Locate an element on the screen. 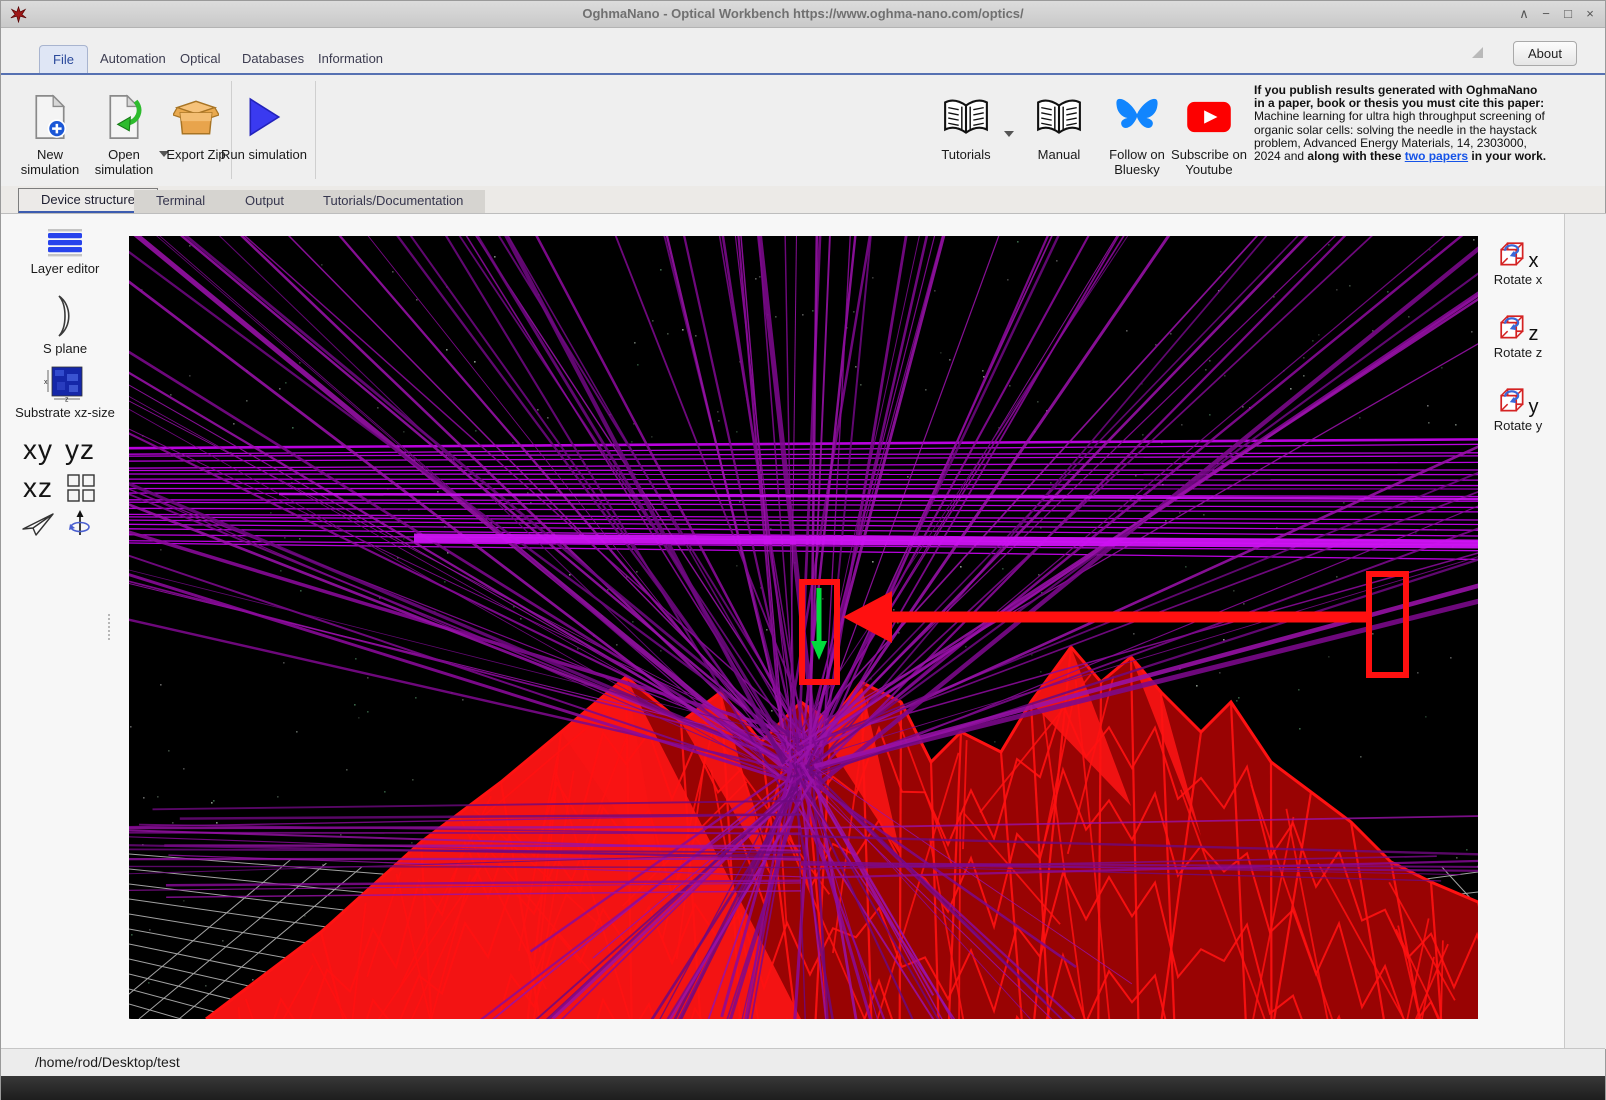 Image resolution: width=1606 pixels, height=1100 pixels. about-button: About is located at coordinates (1545, 53).